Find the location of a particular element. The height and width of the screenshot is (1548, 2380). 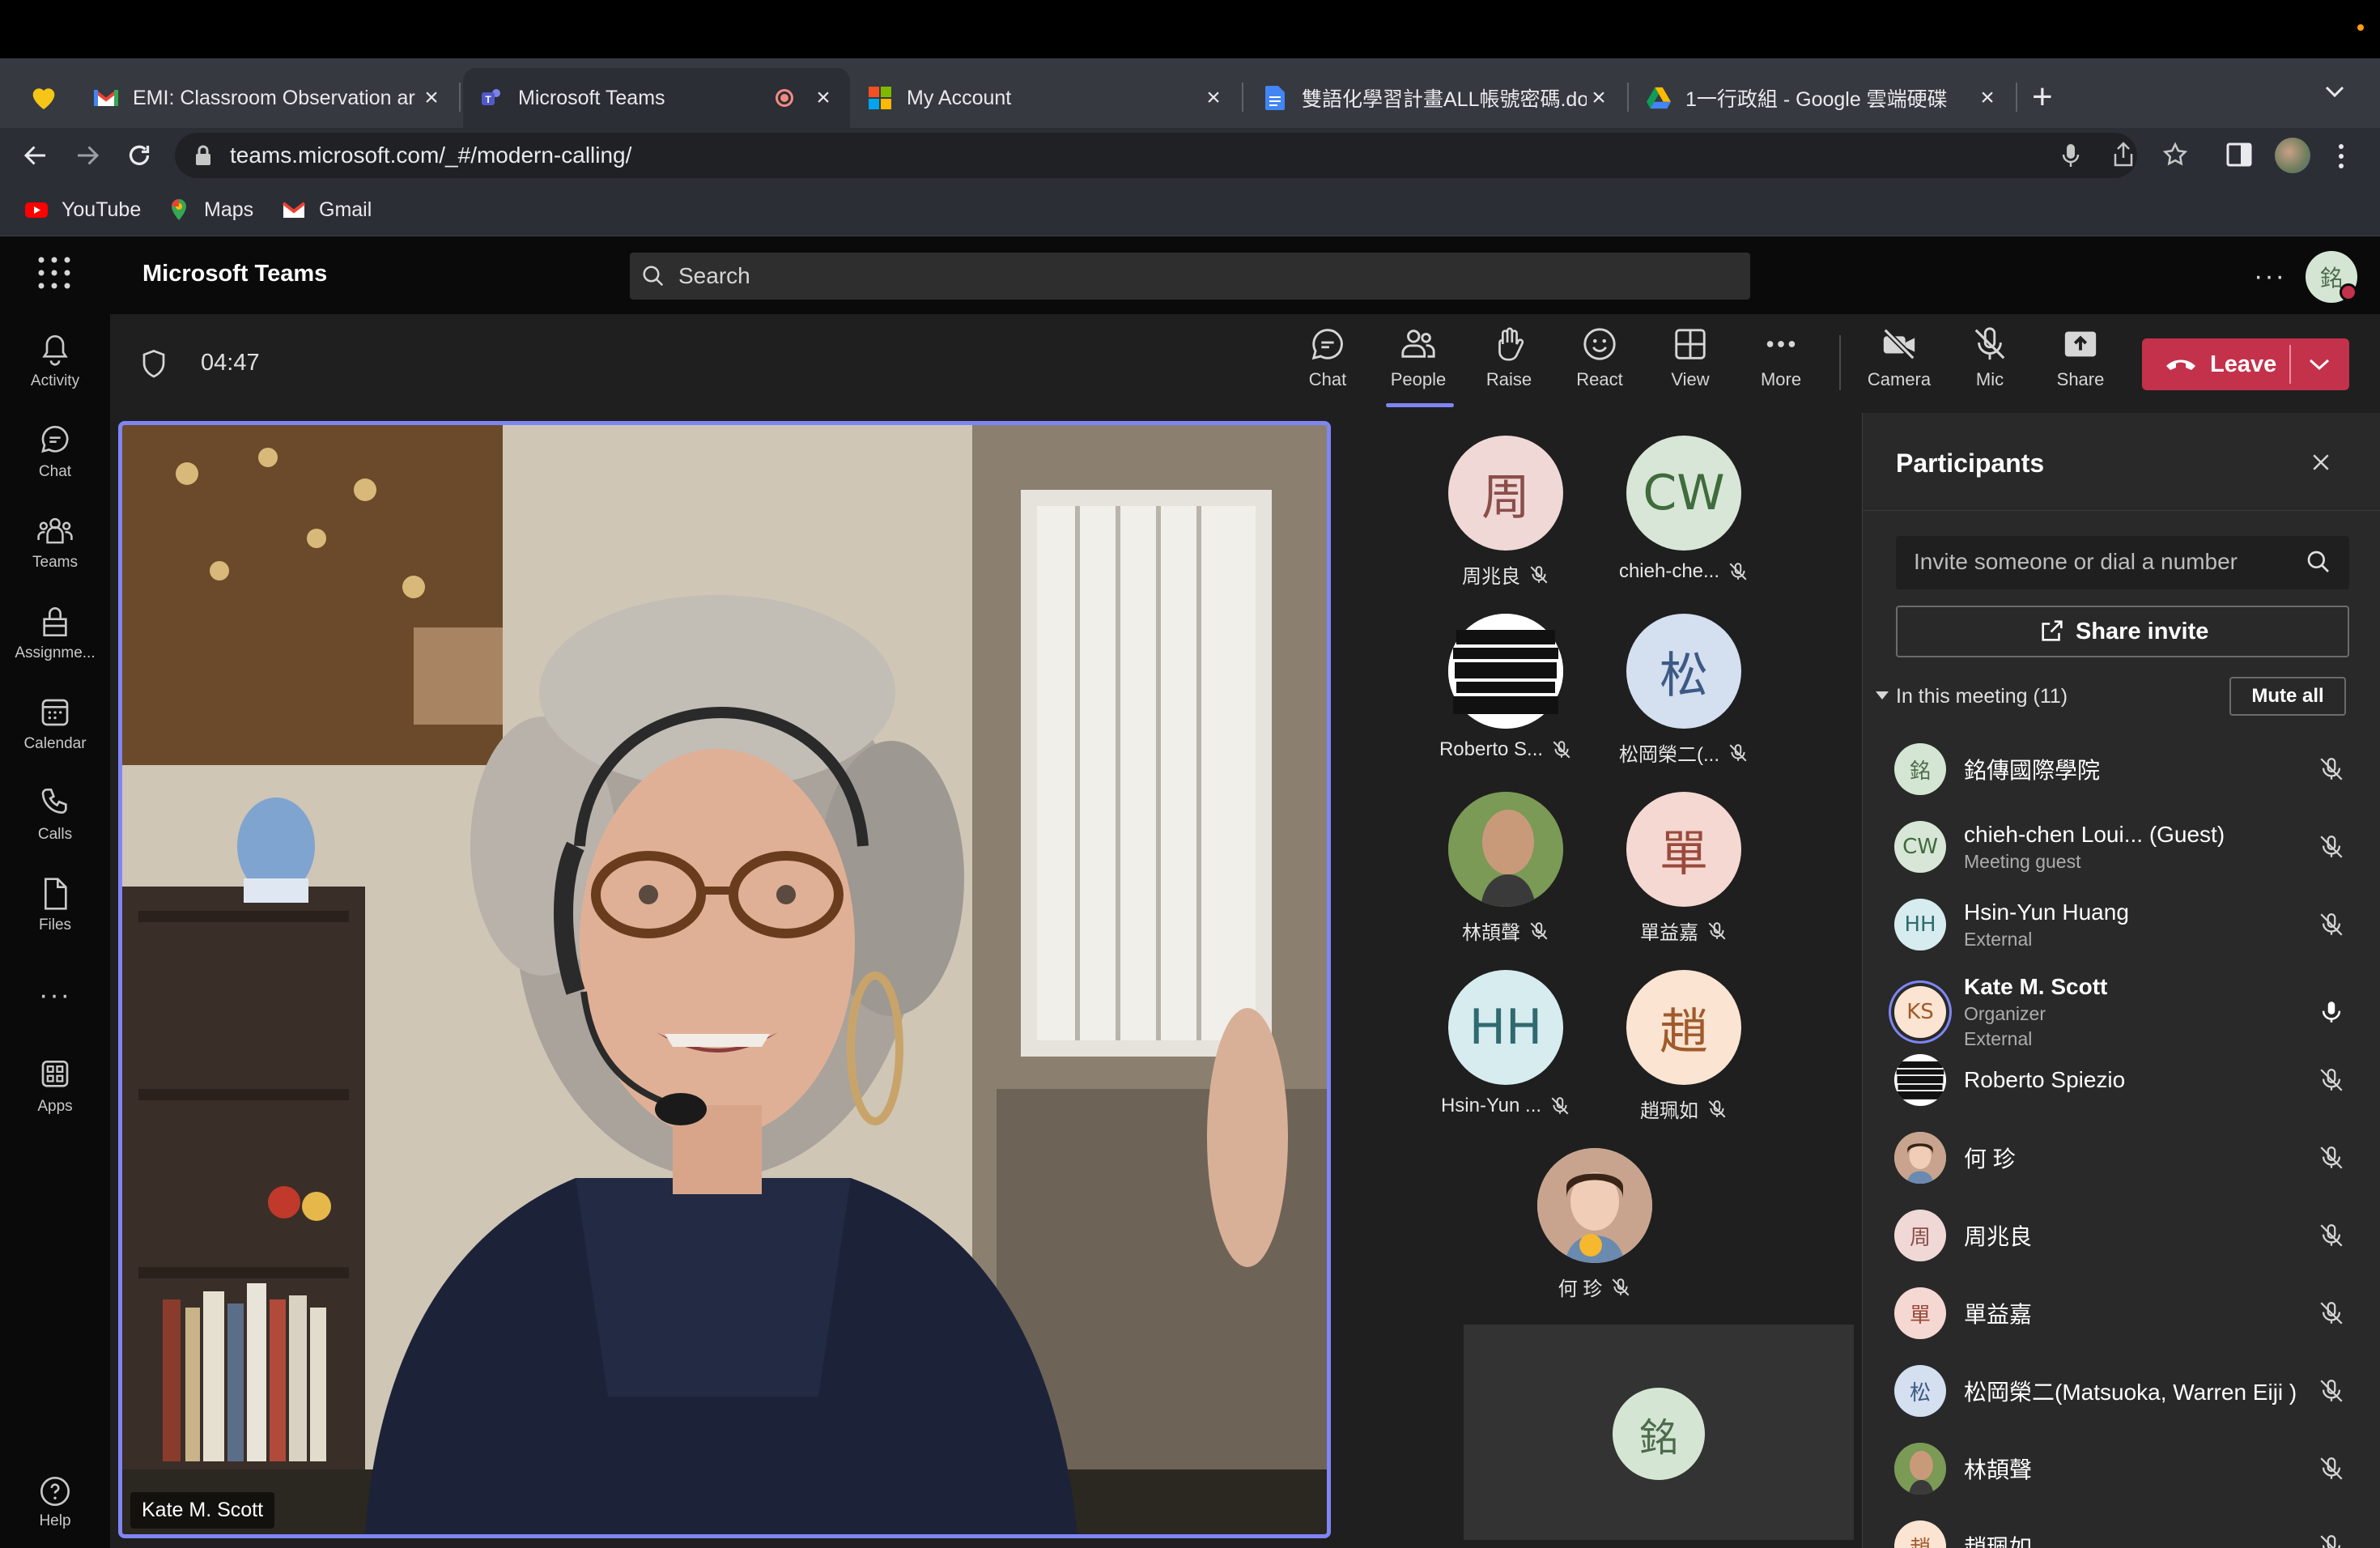

bookmark-gmail: Gmail is located at coordinates (327, 210).